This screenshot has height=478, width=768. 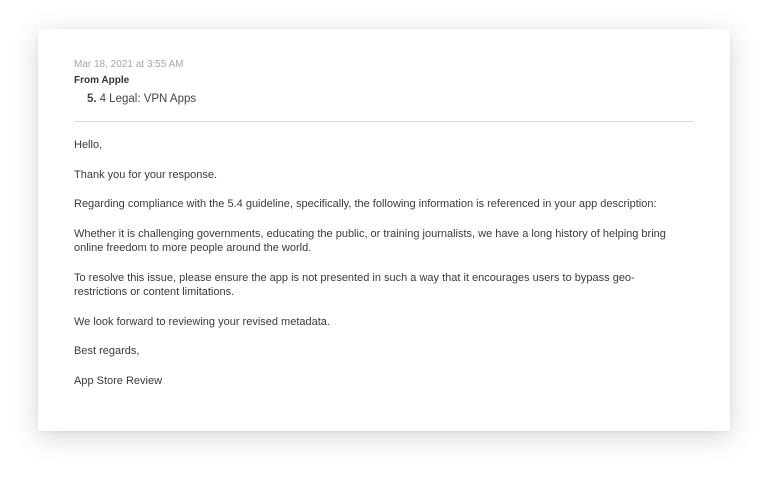 I want to click on message-subject: 5. 4 Legal: VPN Apps, so click(x=390, y=99).